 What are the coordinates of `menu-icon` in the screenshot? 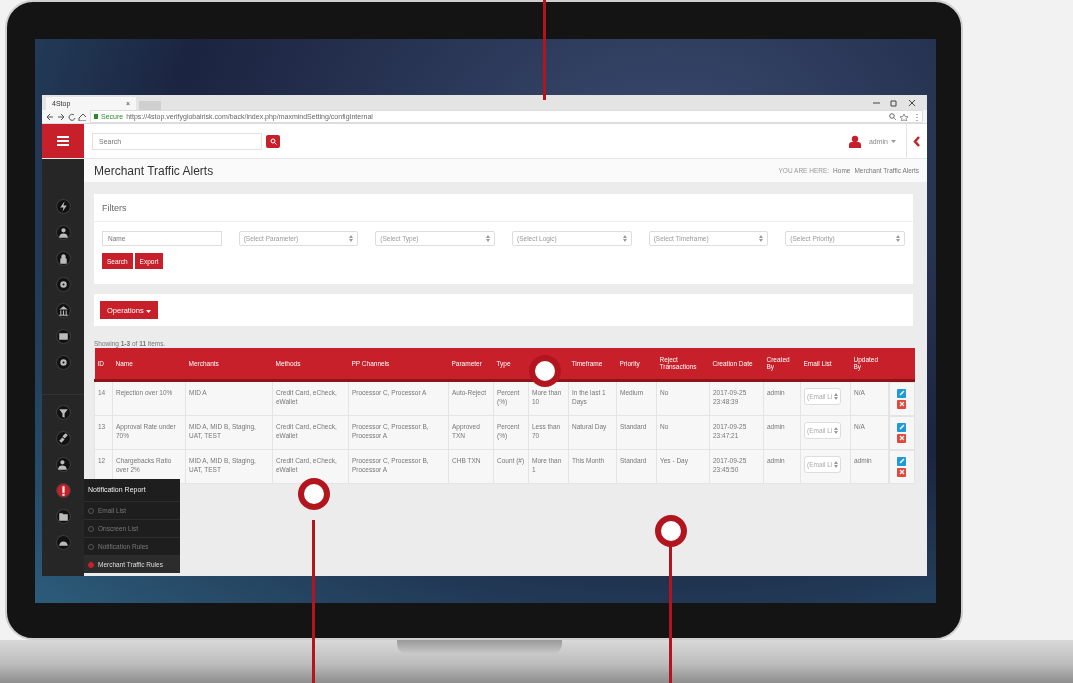 It's located at (63, 141).